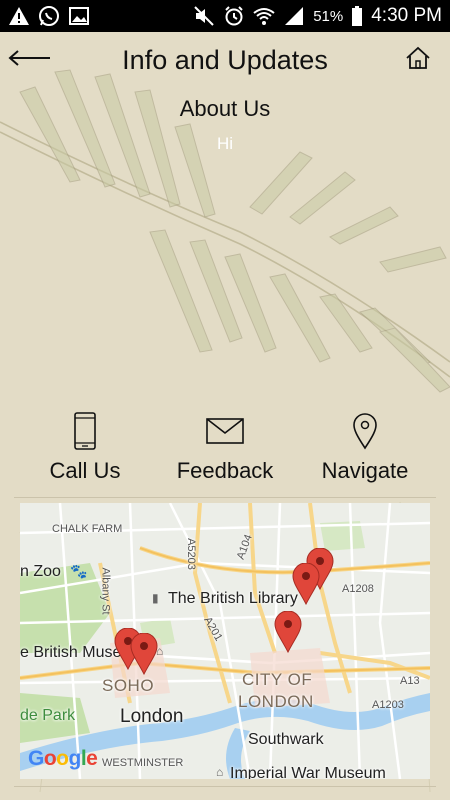 The width and height of the screenshot is (450, 800). Describe the element at coordinates (276, 701) in the screenshot. I see `map-label-london-city: LONDON` at that location.